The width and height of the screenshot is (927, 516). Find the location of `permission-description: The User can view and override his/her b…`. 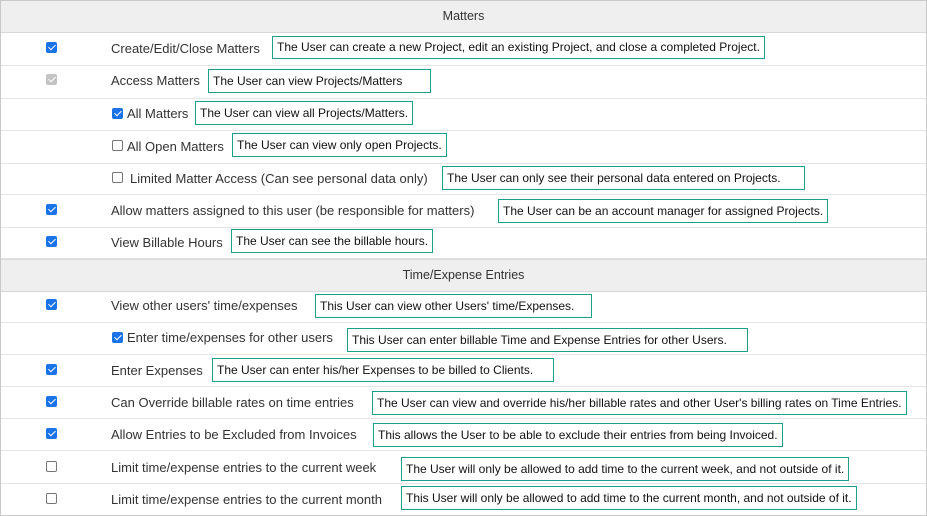

permission-description: The User can view and override his/her b… is located at coordinates (639, 403).